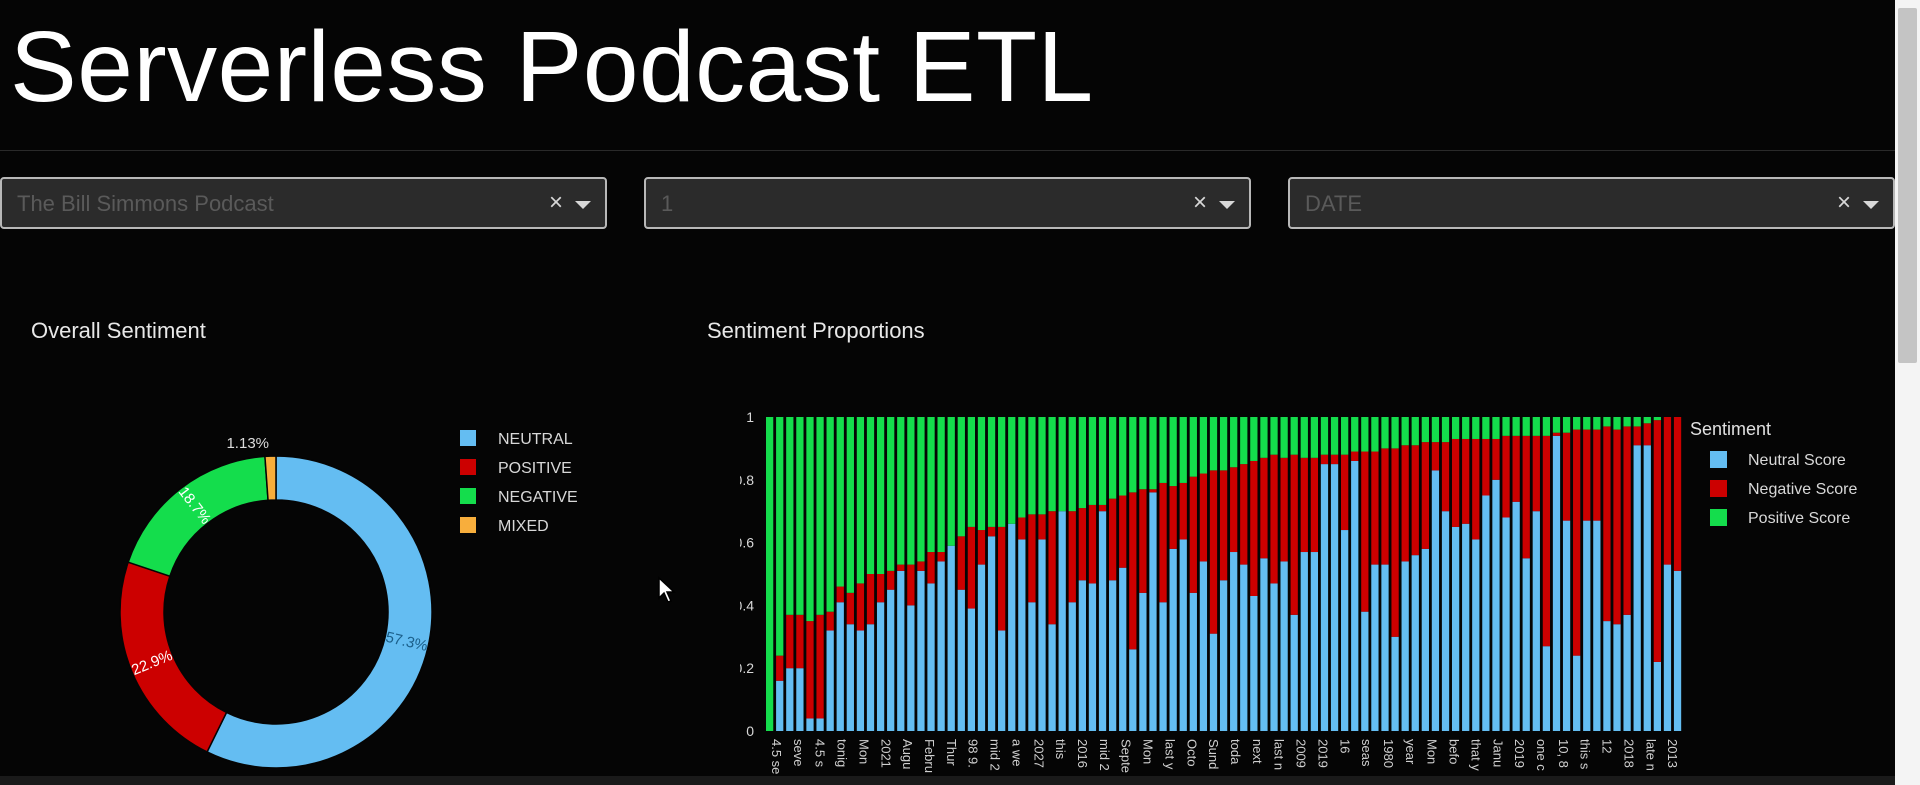 Image resolution: width=1920 pixels, height=785 pixels. What do you see at coordinates (1235, 752) in the screenshot?
I see `x-tick-label: toda` at bounding box center [1235, 752].